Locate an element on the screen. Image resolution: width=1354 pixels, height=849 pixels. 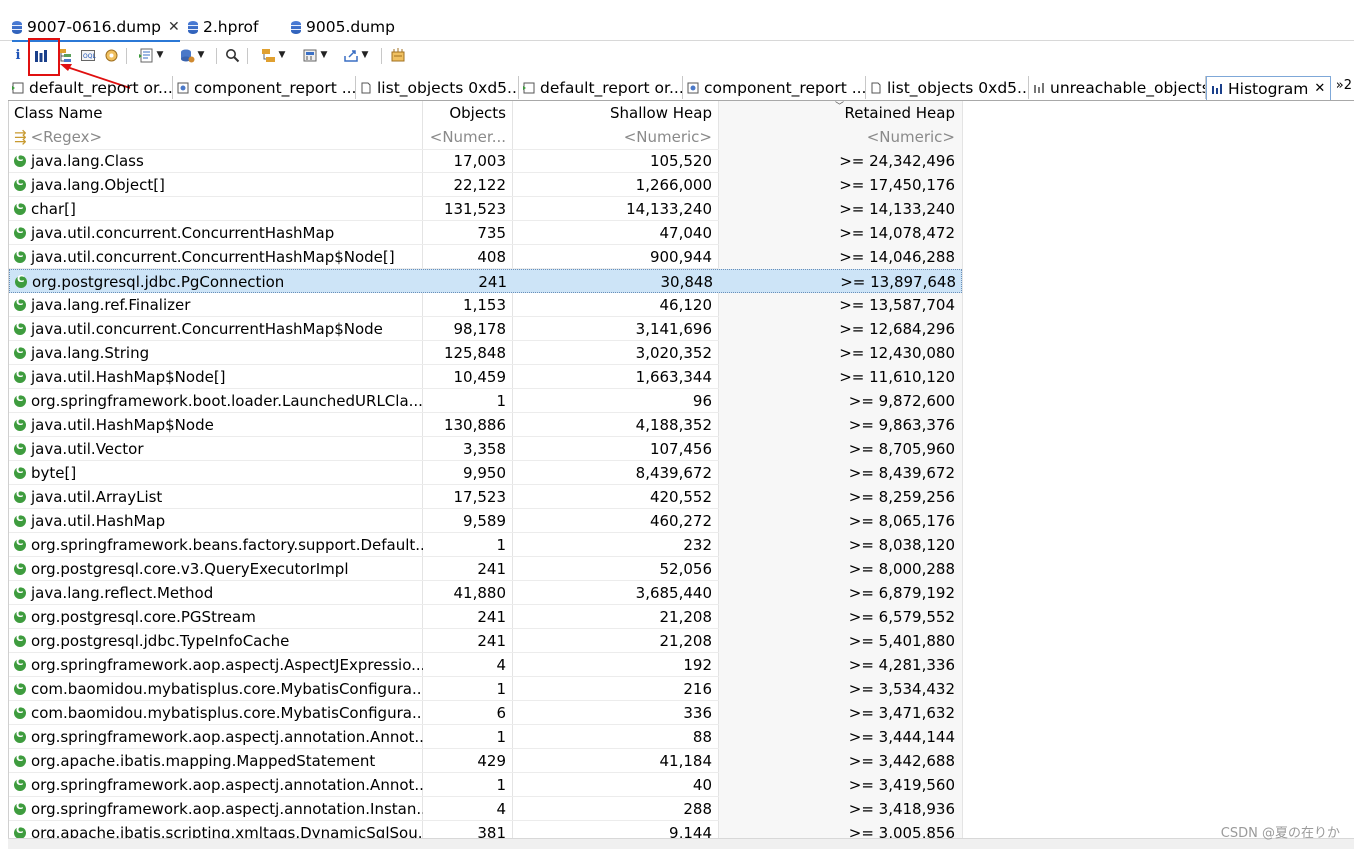
column-header-class-name: Class Name is located at coordinates (216, 113).